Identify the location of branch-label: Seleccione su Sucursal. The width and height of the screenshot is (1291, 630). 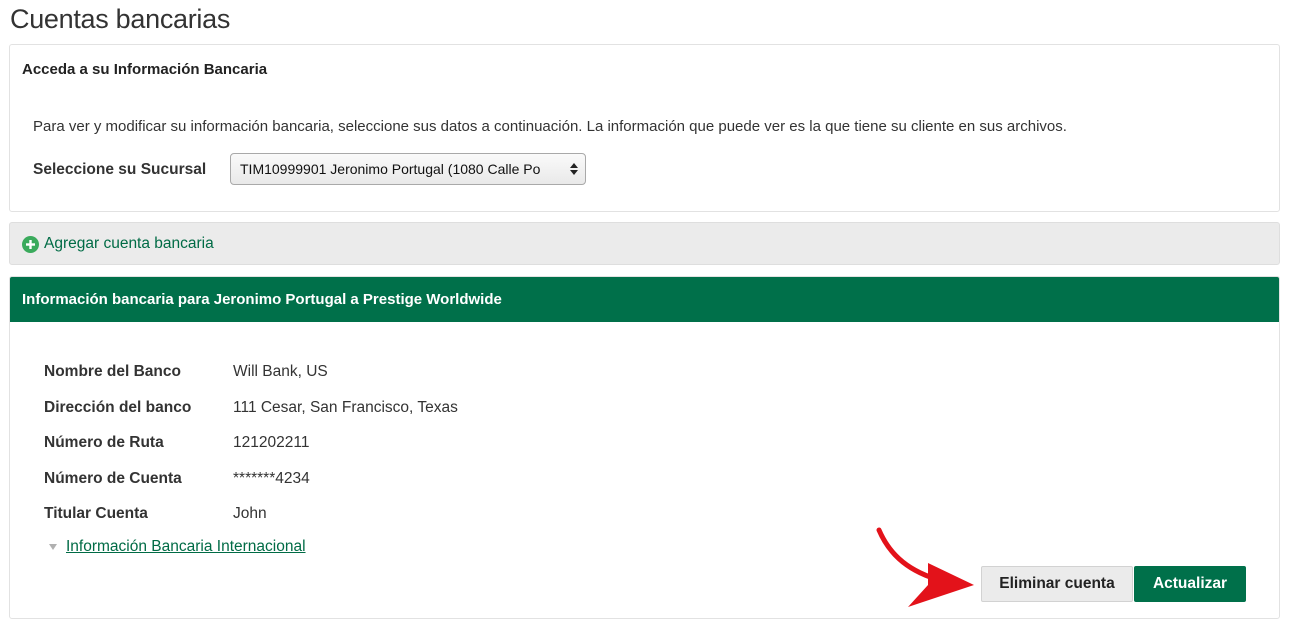
(120, 169).